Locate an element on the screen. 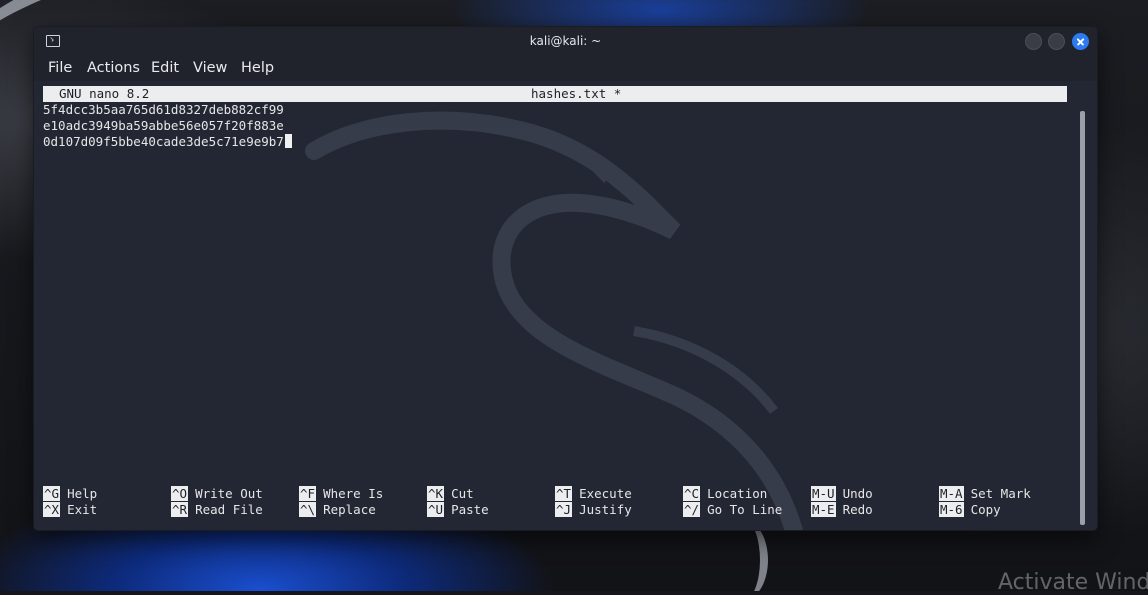 The image size is (1148, 595). menu-bar: File Actions Edit View Help is located at coordinates (565, 69).